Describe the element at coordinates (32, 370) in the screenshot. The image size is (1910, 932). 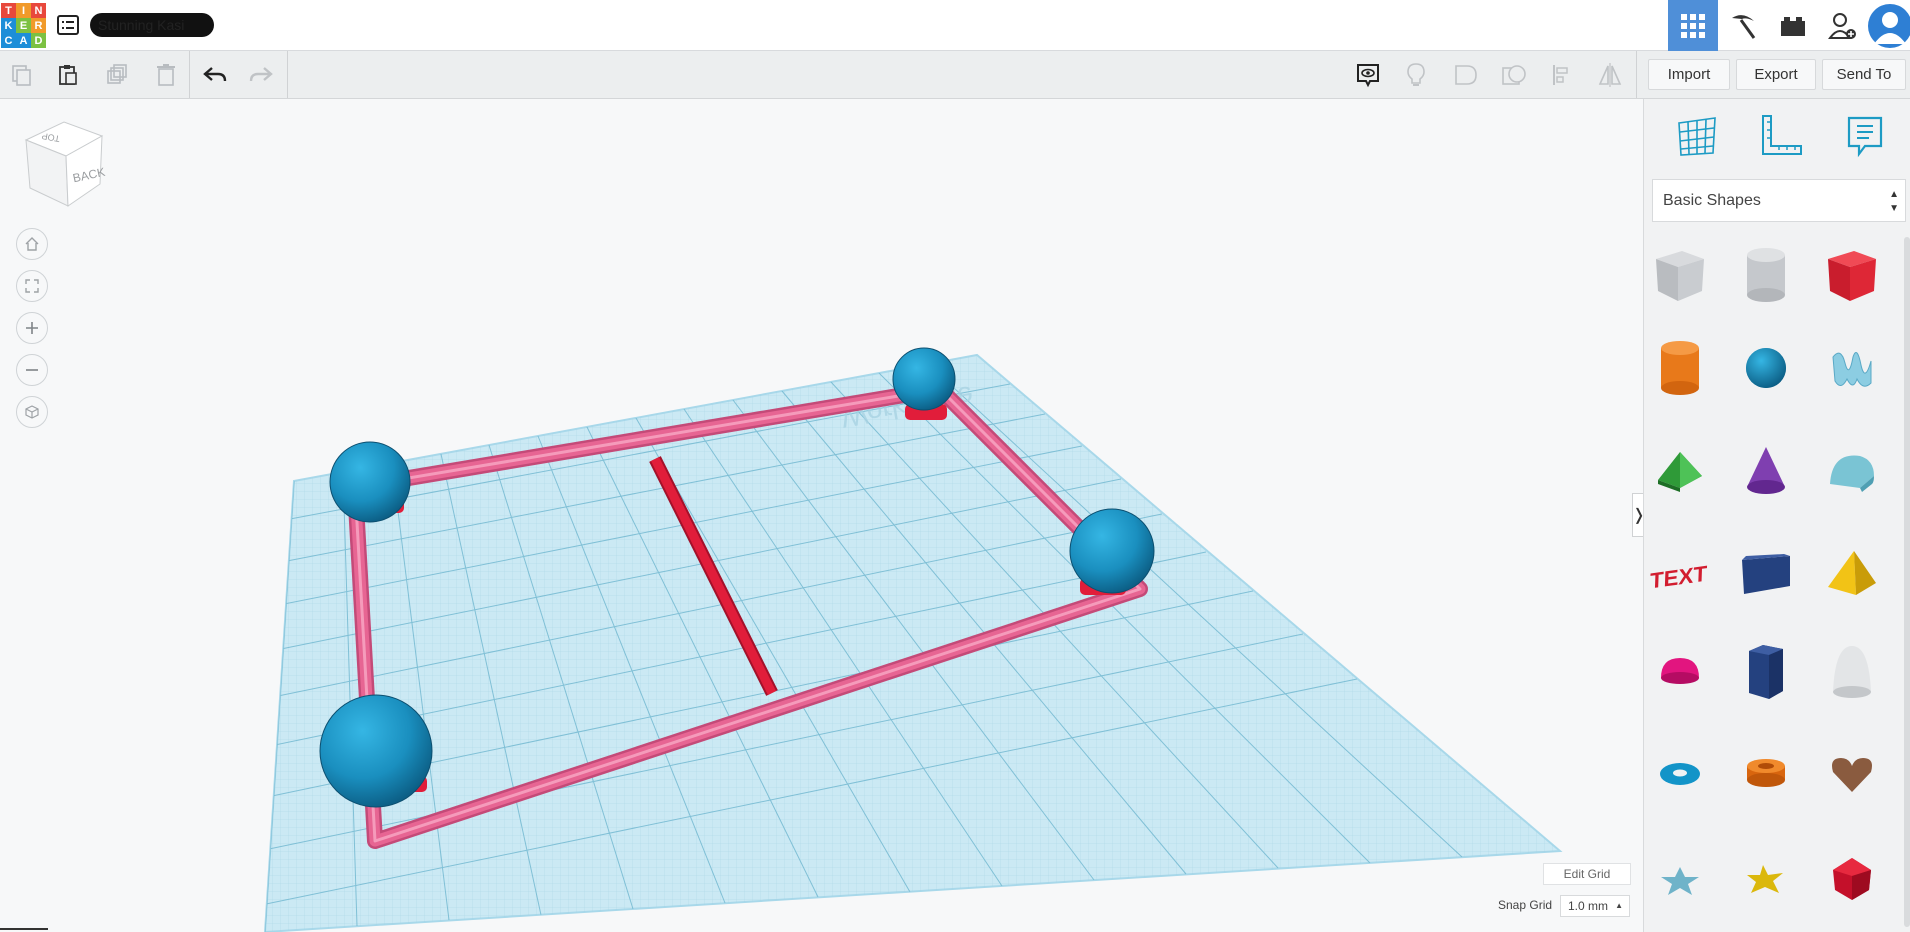
I see `zoom-out-icon` at that location.